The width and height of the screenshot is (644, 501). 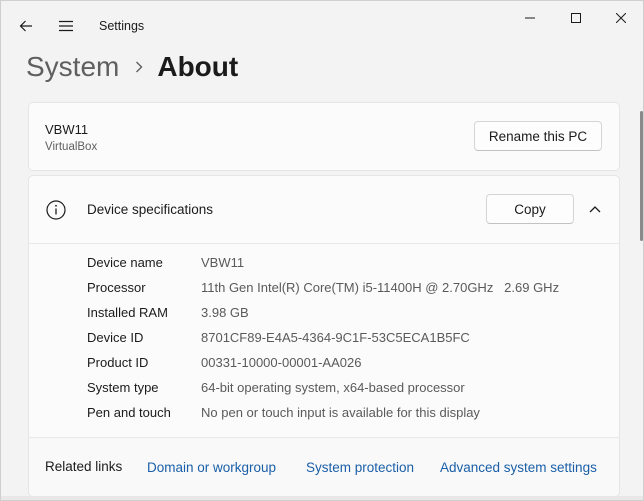 I want to click on chevron-up-icon, so click(x=595, y=209).